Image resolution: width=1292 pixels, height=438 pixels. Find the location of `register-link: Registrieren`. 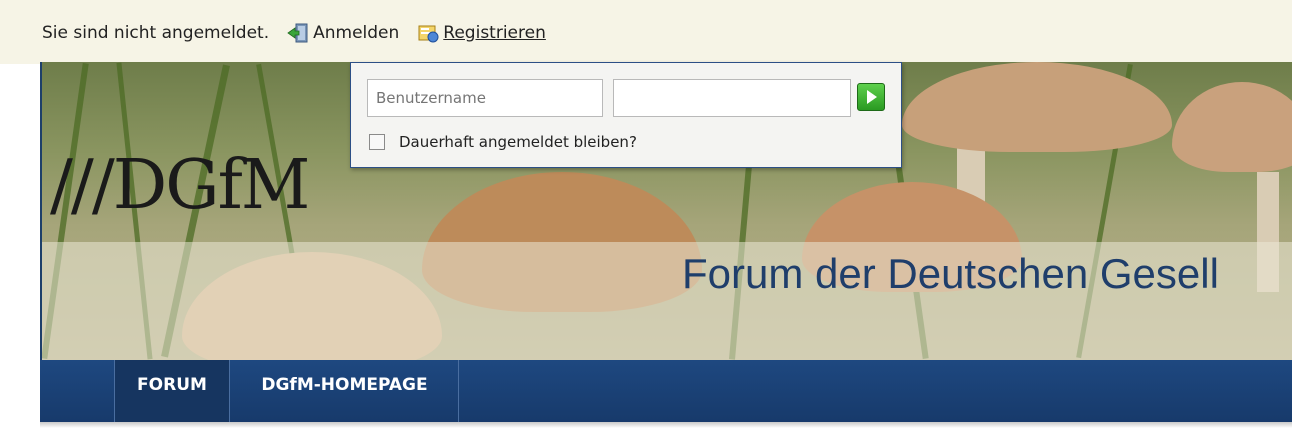

register-link: Registrieren is located at coordinates (494, 33).